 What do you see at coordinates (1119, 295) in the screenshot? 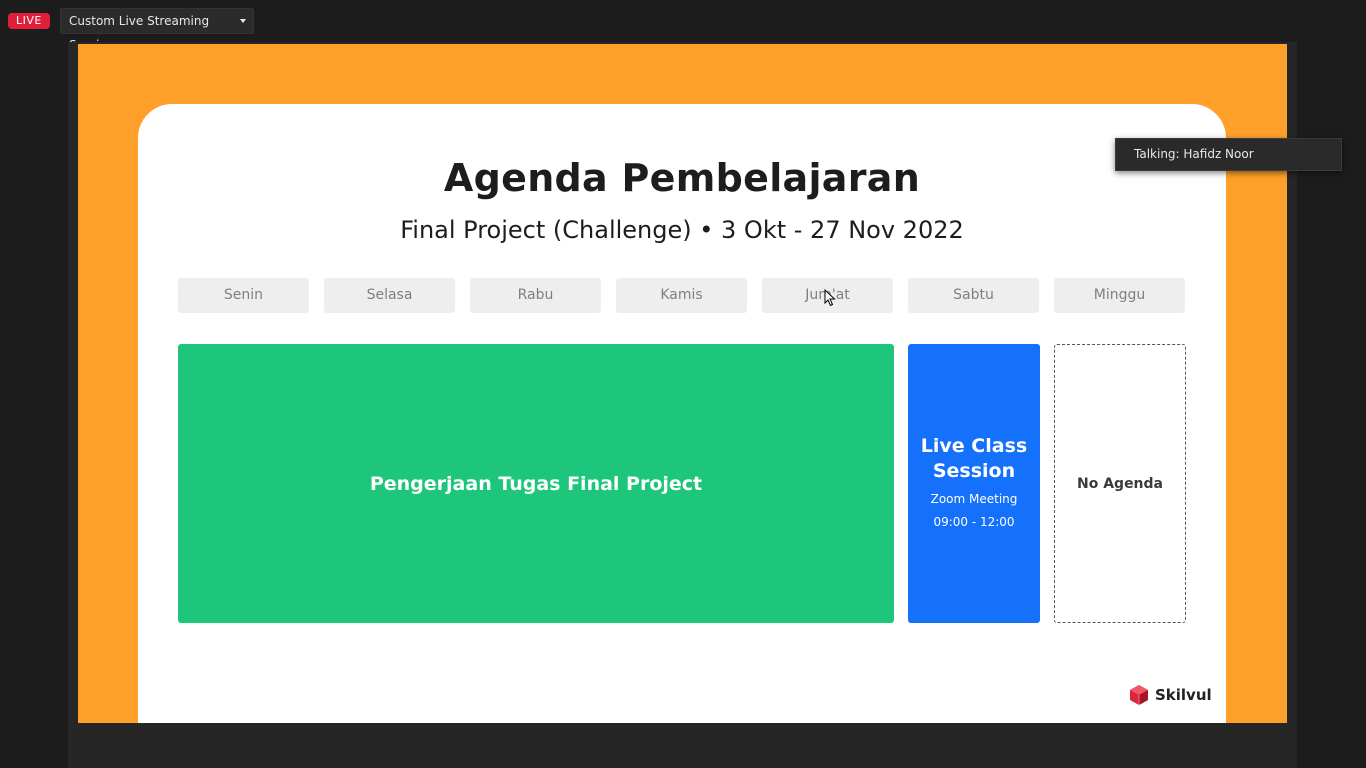
I see `day-header-minggu: Minggu` at bounding box center [1119, 295].